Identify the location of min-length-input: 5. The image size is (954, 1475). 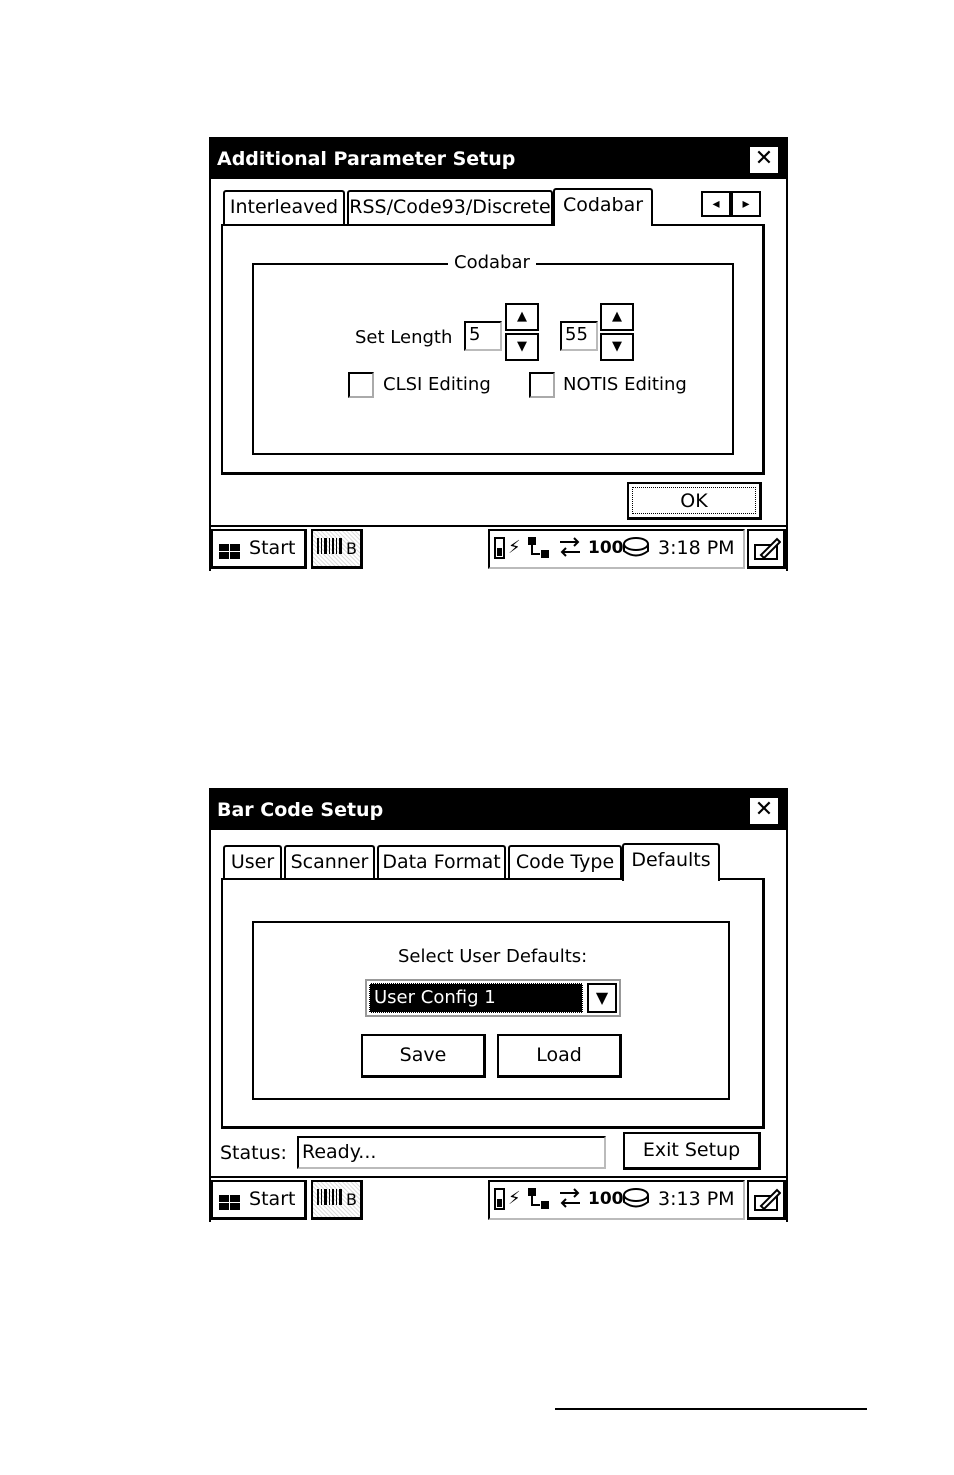
(483, 336).